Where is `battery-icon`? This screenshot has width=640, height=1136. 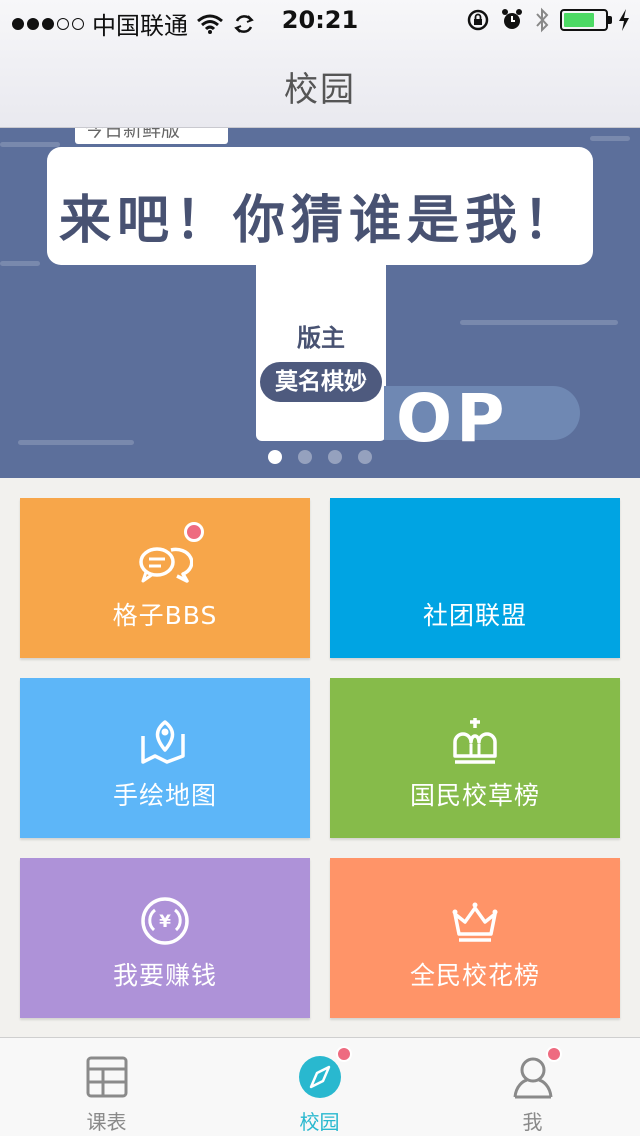
battery-icon is located at coordinates (586, 20).